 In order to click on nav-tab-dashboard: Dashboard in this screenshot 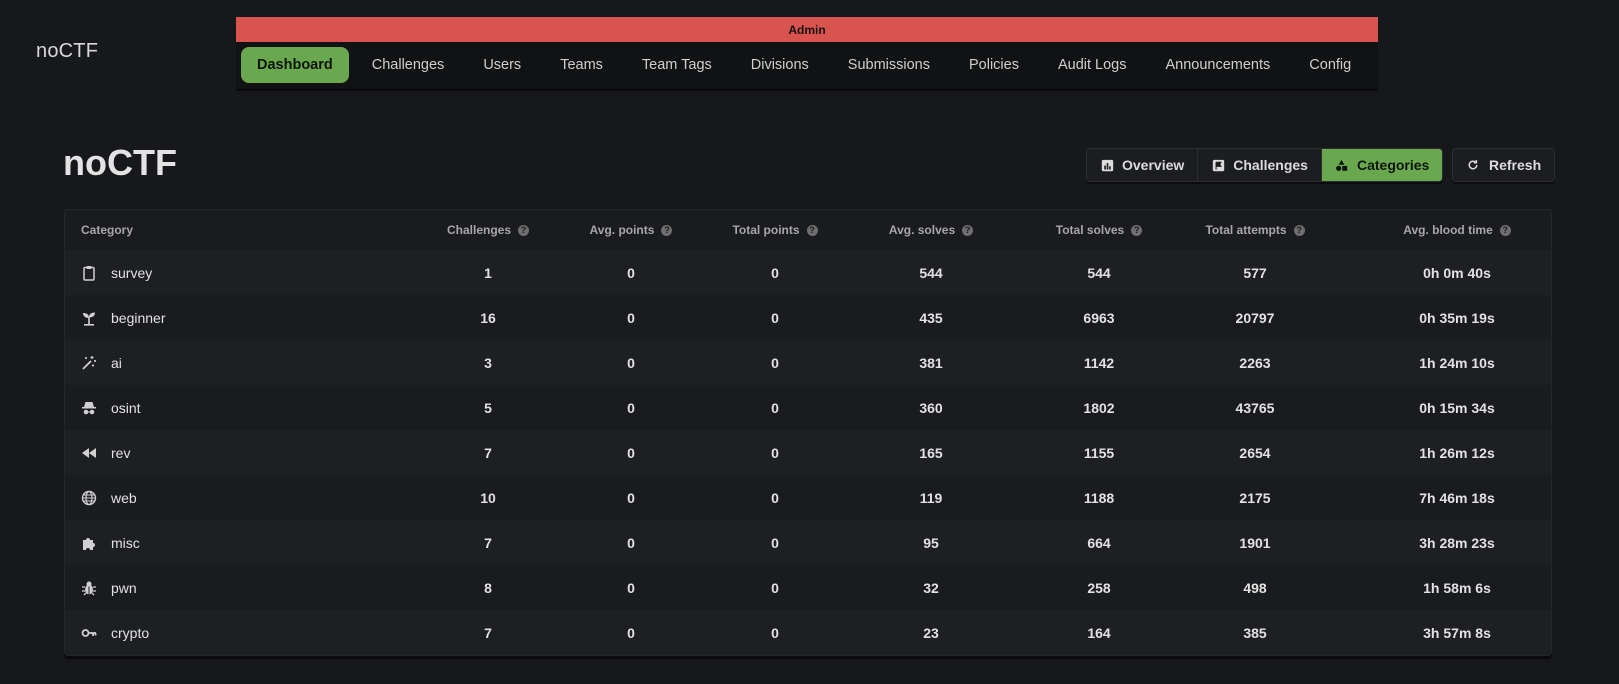, I will do `click(295, 64)`.